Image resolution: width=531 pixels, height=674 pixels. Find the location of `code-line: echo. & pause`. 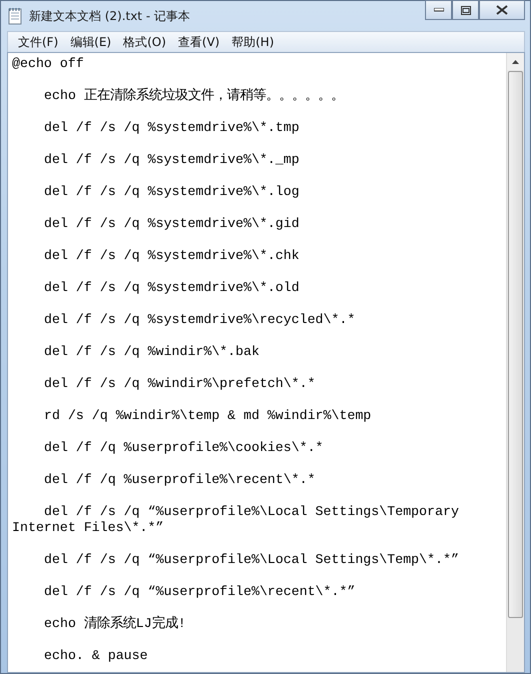

code-line: echo. & pause is located at coordinates (96, 656).